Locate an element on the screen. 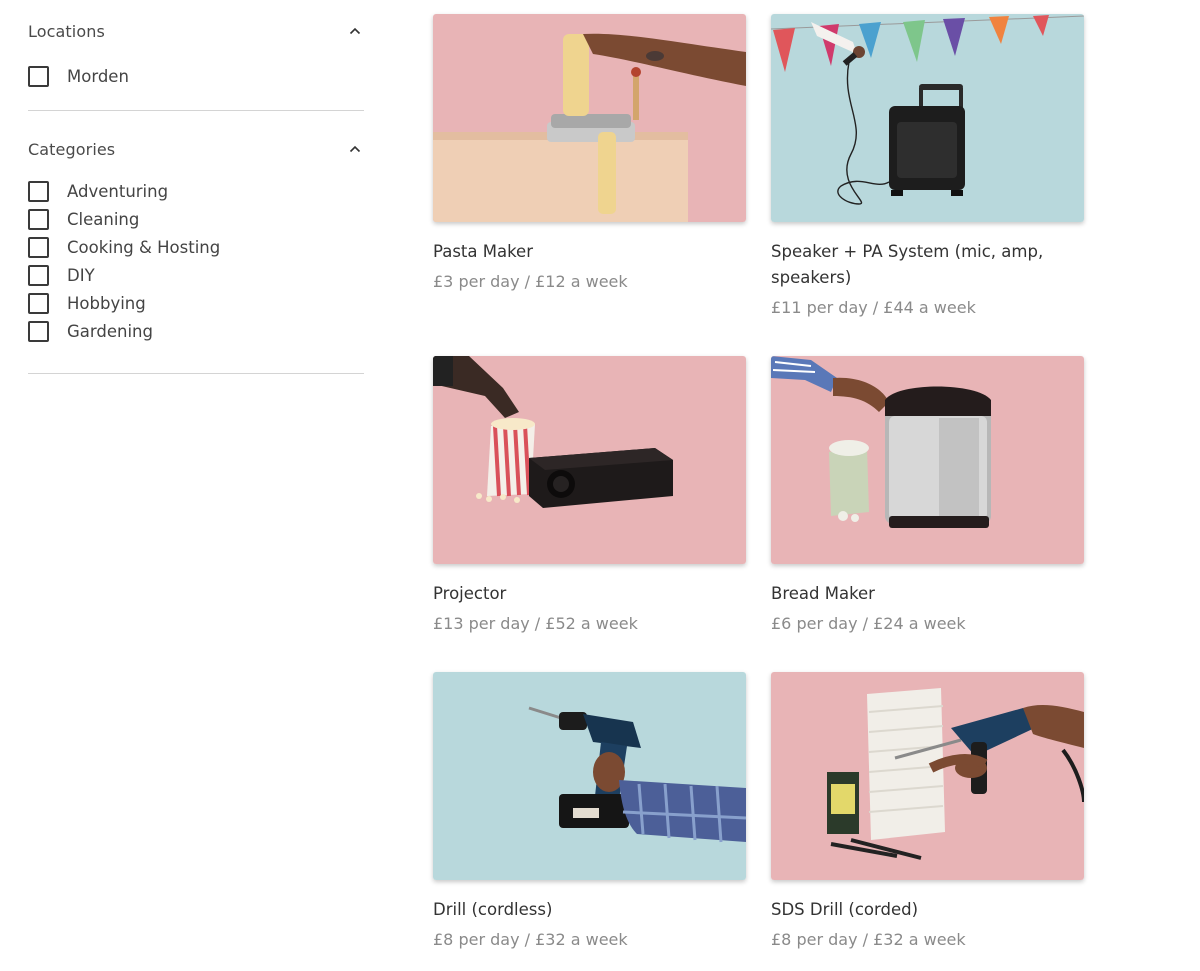  option-label: Morden is located at coordinates (98, 76).